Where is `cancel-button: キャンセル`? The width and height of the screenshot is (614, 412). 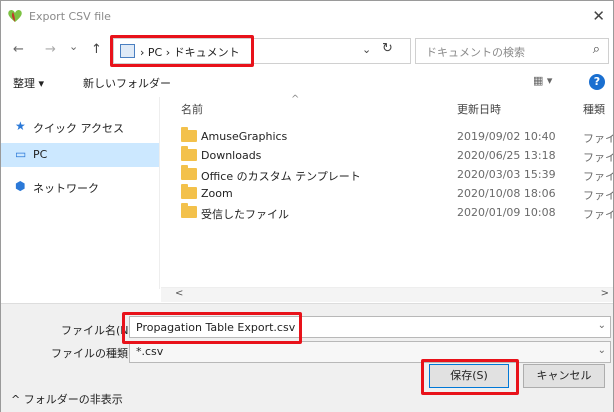
cancel-button: キャンセル is located at coordinates (564, 376).